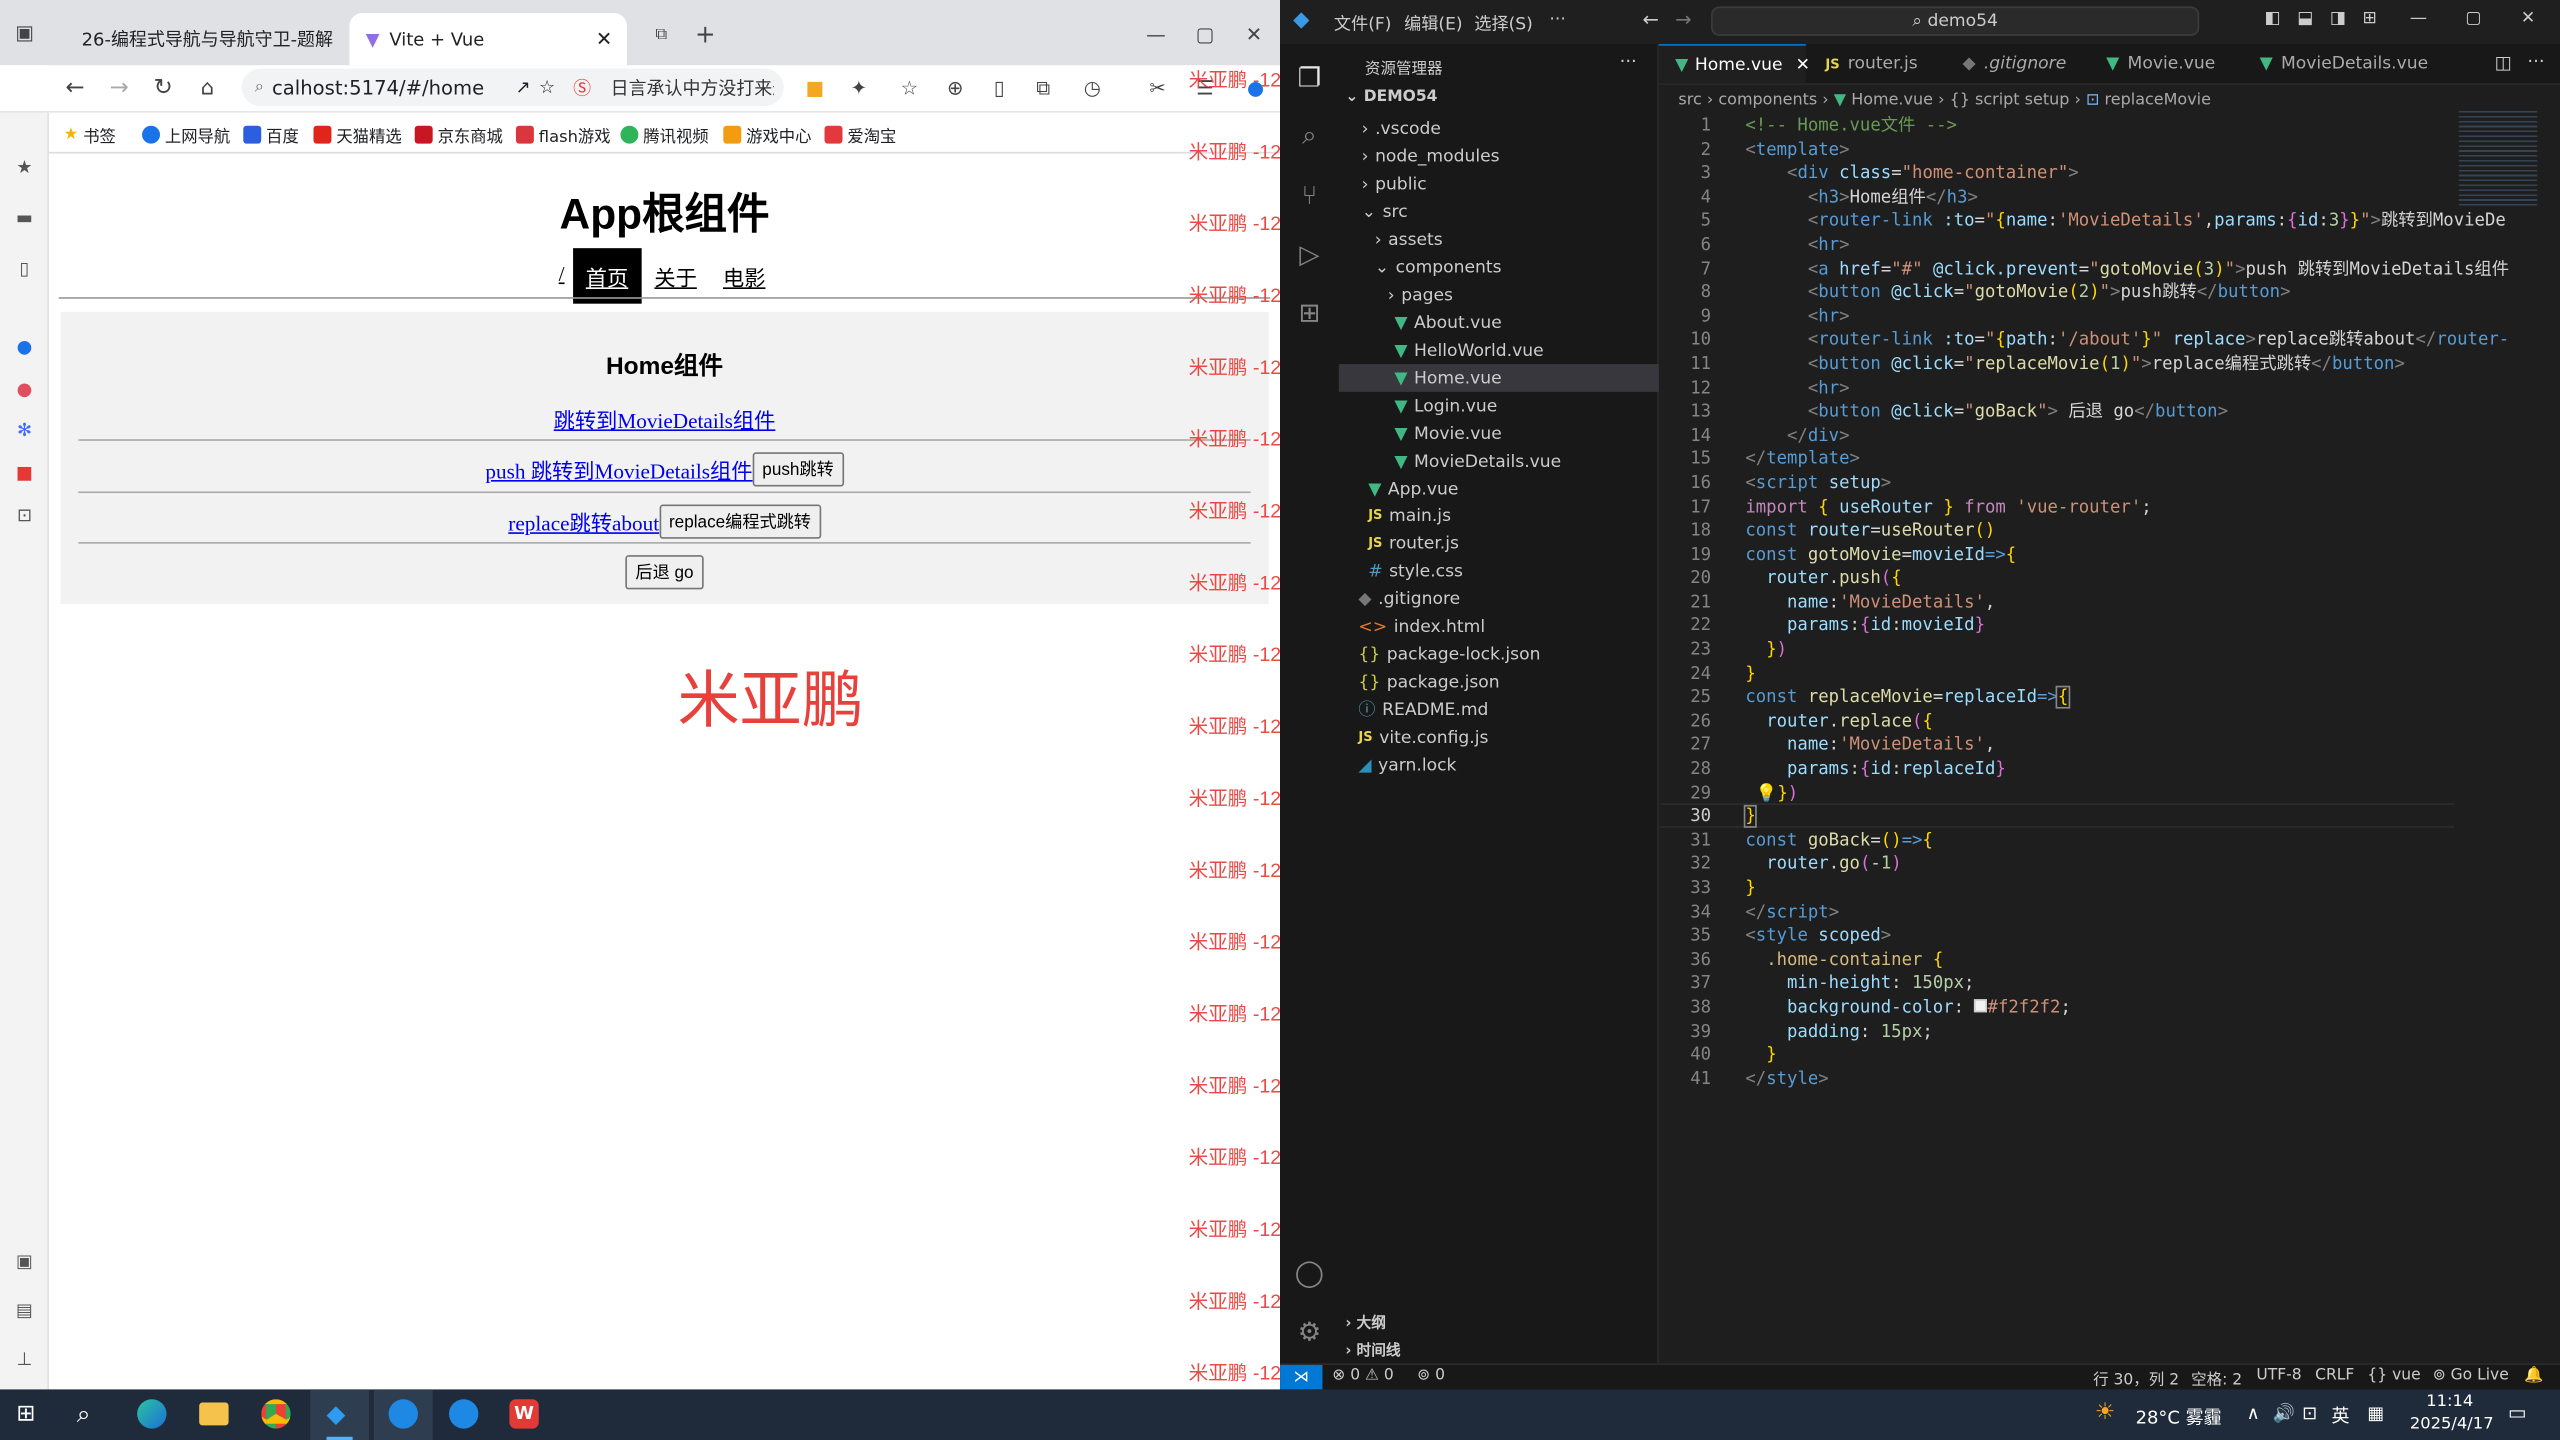 This screenshot has width=2560, height=1440. What do you see at coordinates (2375, 1412) in the screenshot?
I see `keyboard-icon: ▦` at bounding box center [2375, 1412].